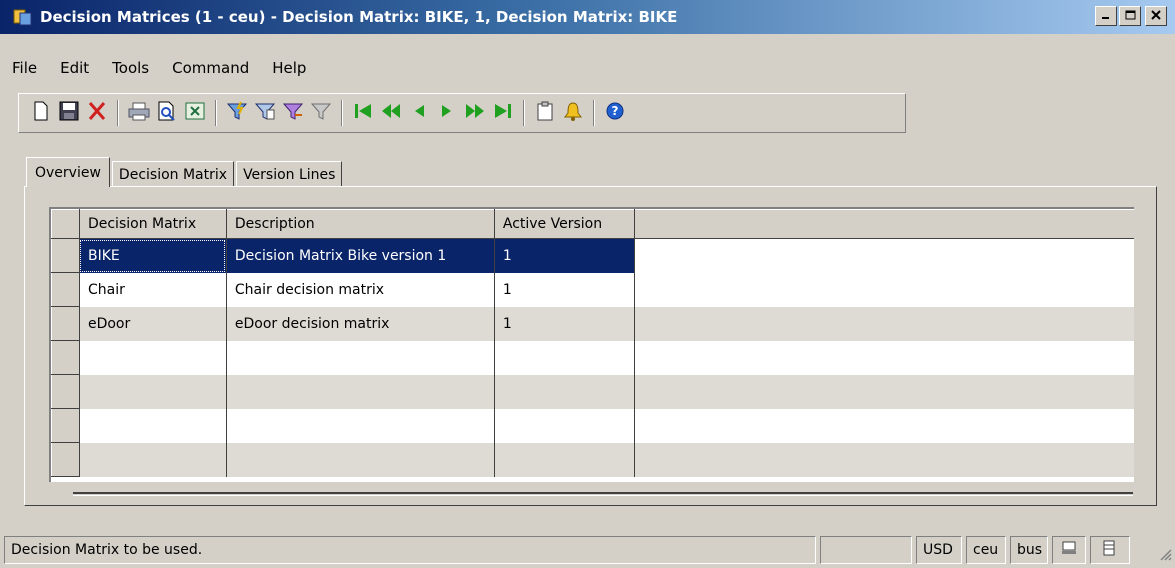  I want to click on first-record-button, so click(363, 113).